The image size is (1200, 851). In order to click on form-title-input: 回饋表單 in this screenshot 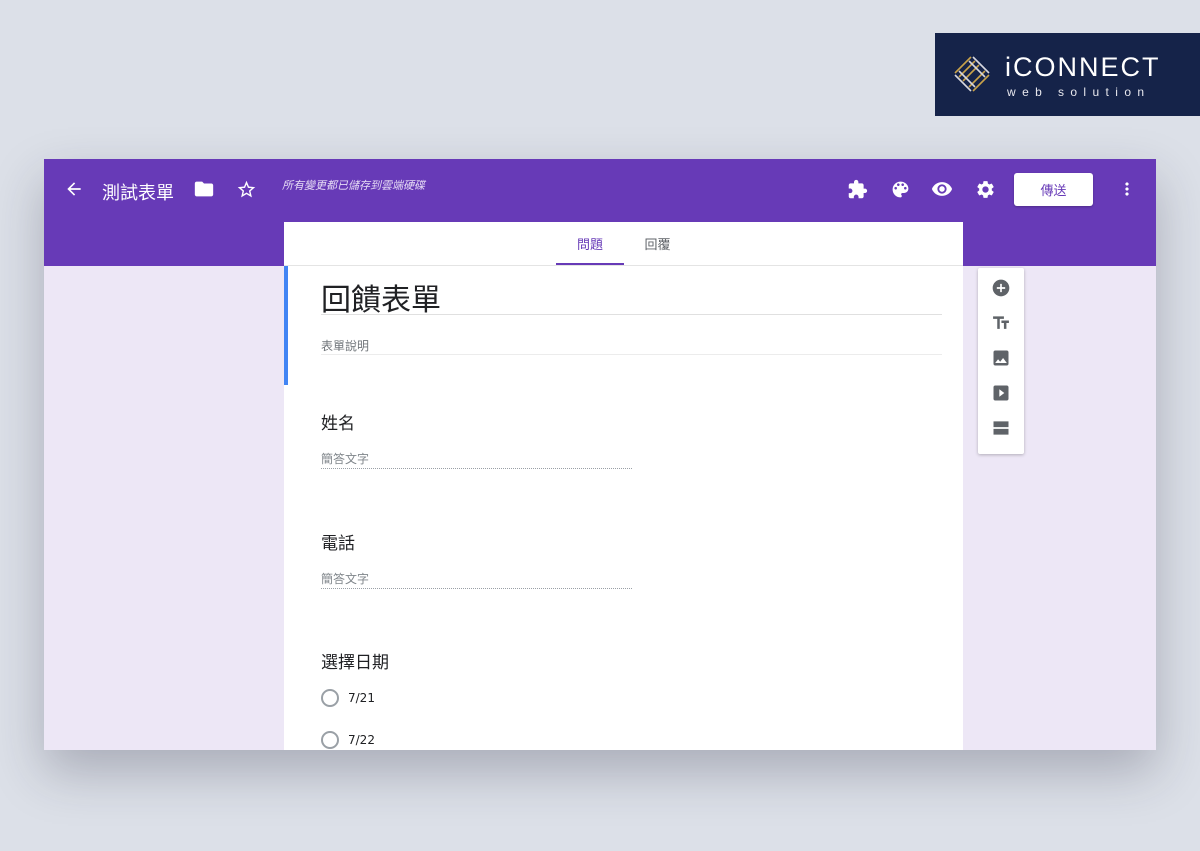, I will do `click(381, 297)`.